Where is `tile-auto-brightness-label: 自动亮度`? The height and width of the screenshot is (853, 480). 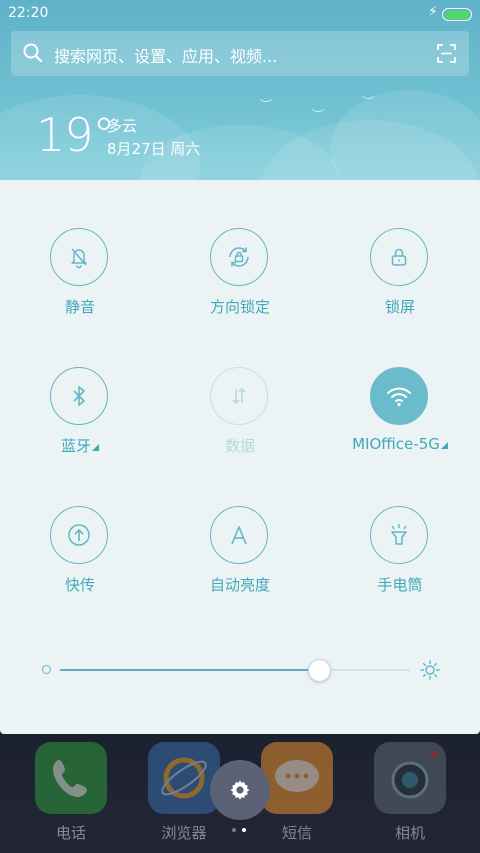 tile-auto-brightness-label: 自动亮度 is located at coordinates (239, 585).